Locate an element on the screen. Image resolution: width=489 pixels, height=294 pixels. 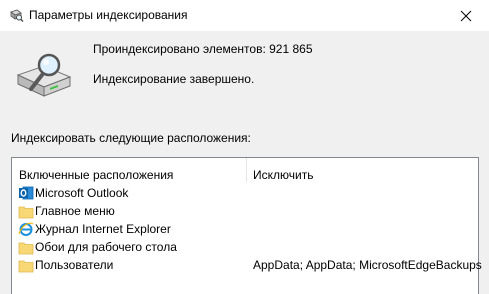
outlook-icon is located at coordinates (26, 193).